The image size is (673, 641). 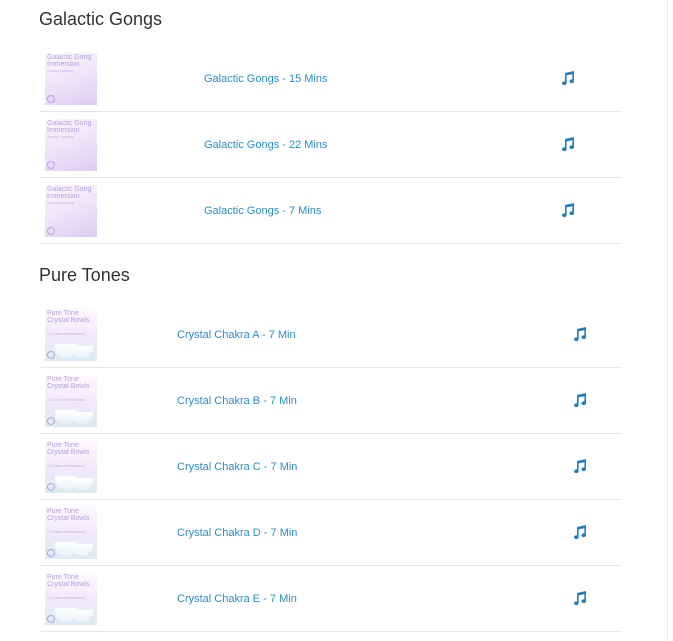 I want to click on section-title-galactic-gongs: Galactic Gongs, so click(x=101, y=19).